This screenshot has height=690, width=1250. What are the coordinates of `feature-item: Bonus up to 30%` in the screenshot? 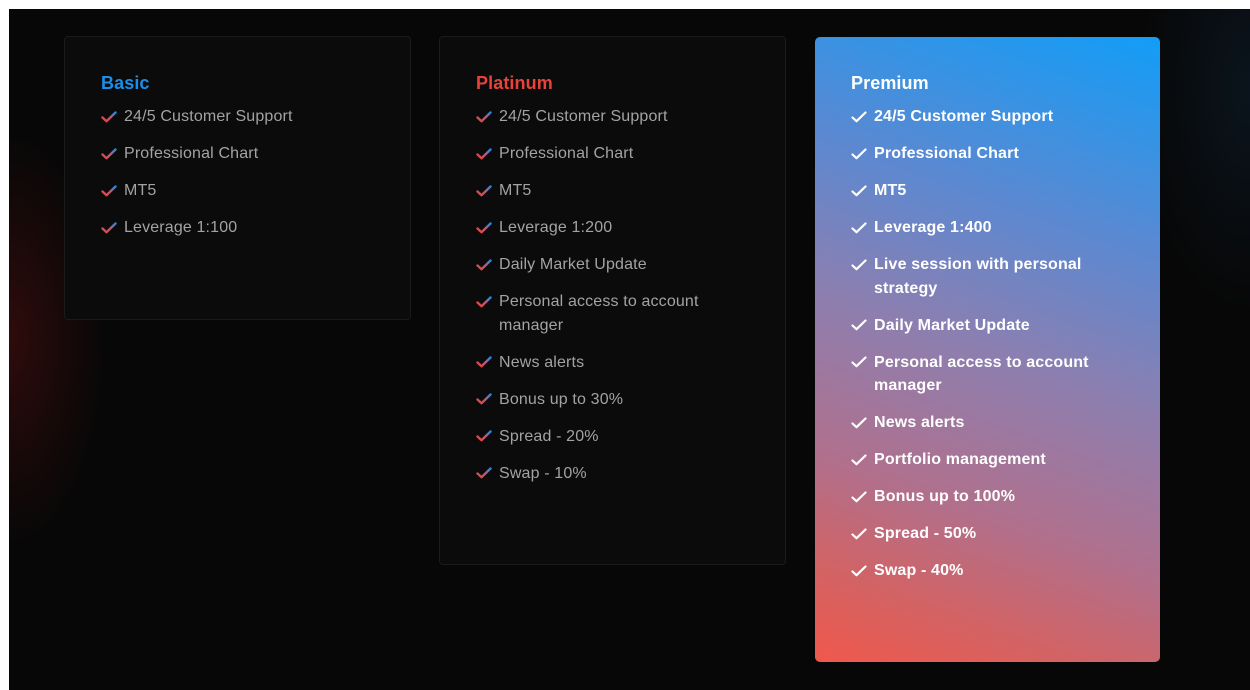 It's located at (613, 400).